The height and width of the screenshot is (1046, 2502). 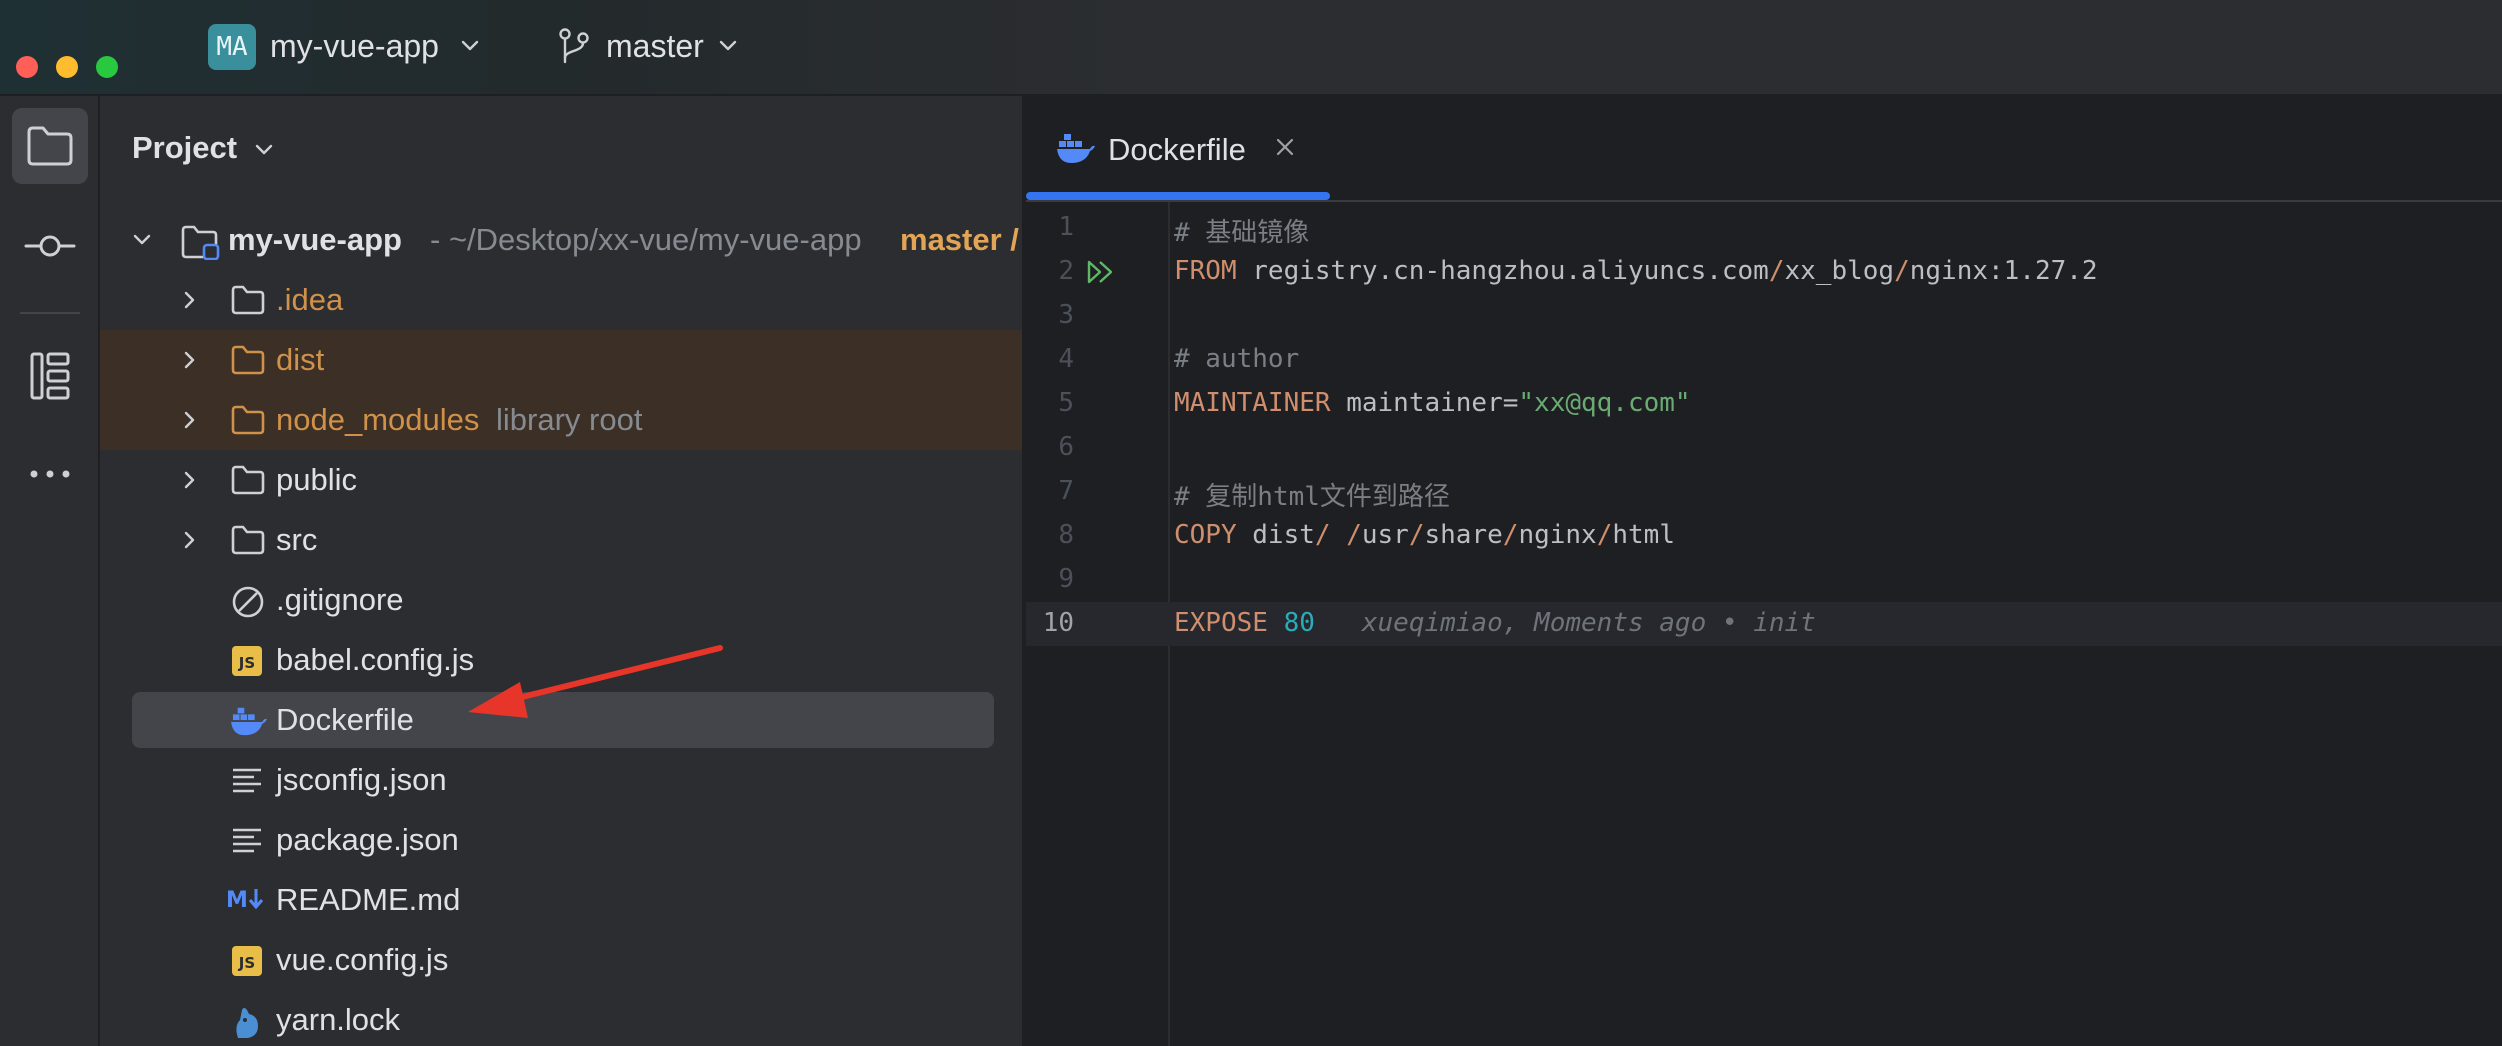 What do you see at coordinates (1066, 359) in the screenshot?
I see `line-number: 4` at bounding box center [1066, 359].